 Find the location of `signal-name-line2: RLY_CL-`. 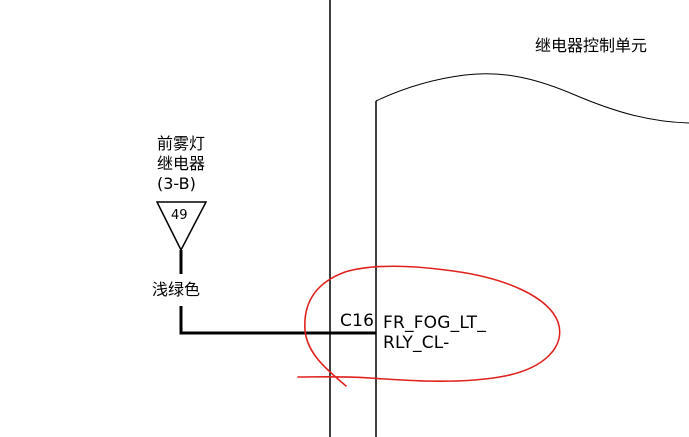

signal-name-line2: RLY_CL- is located at coordinates (416, 343).